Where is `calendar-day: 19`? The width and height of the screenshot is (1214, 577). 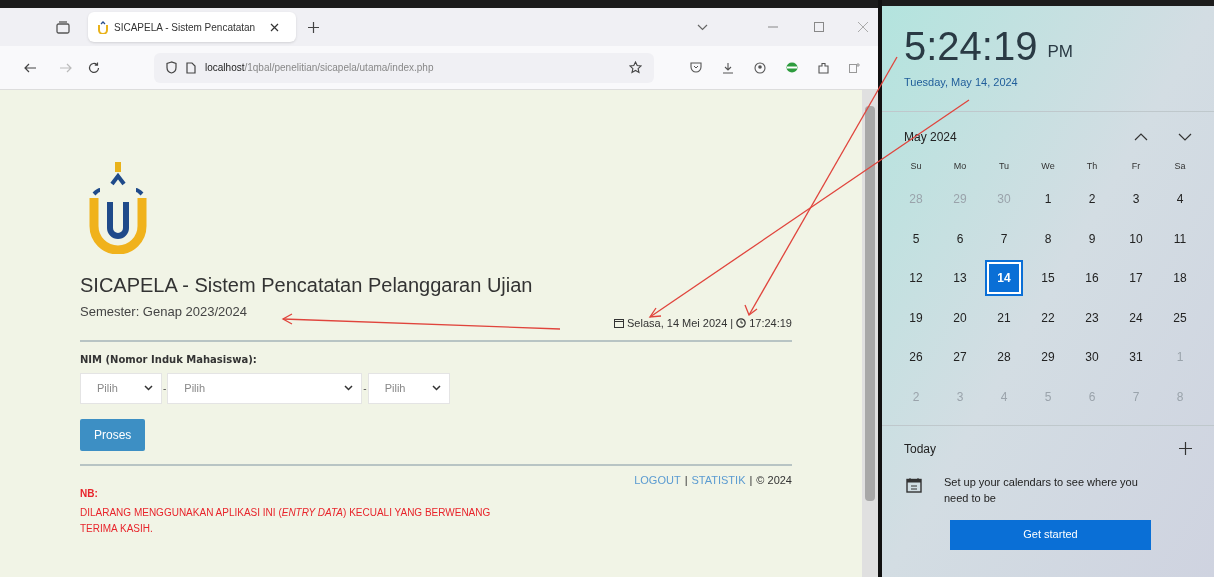
calendar-day: 19 is located at coordinates (916, 317).